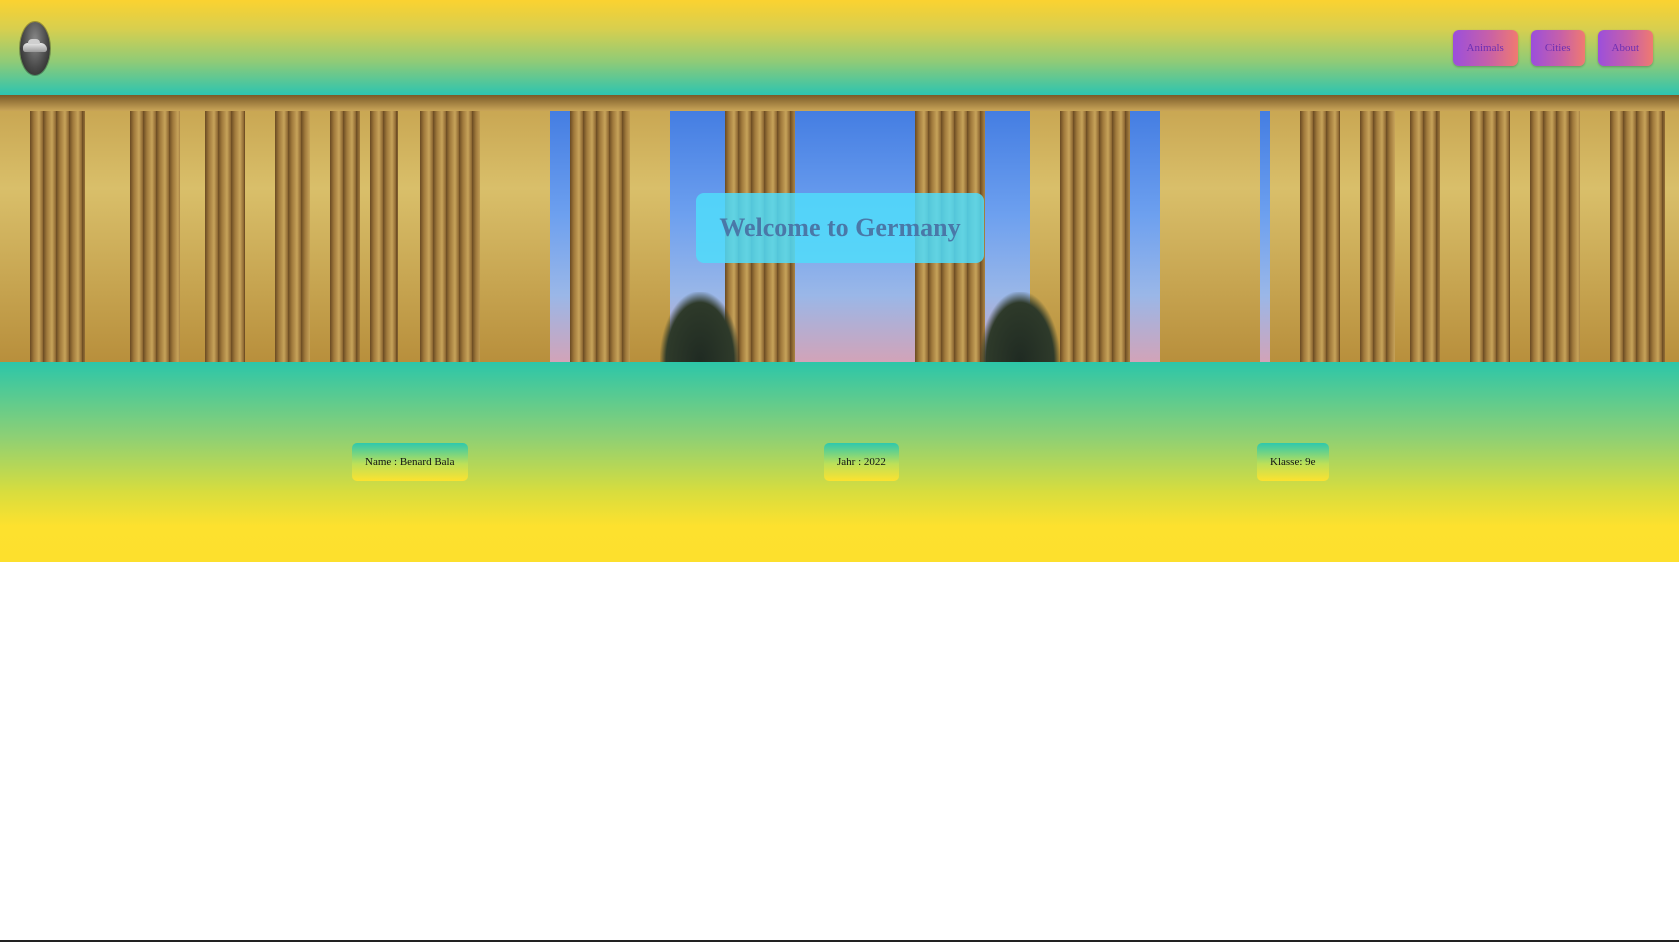 This screenshot has height=942, width=1679. Describe the element at coordinates (1625, 48) in the screenshot. I see `nav-about-button: About` at that location.